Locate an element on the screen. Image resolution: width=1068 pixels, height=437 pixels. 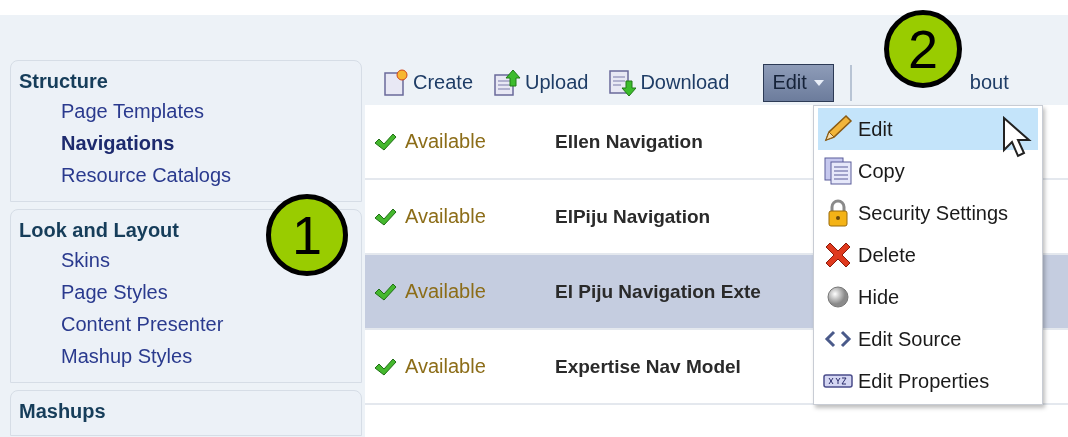
menu-item-label: Security Settings is located at coordinates (933, 213).